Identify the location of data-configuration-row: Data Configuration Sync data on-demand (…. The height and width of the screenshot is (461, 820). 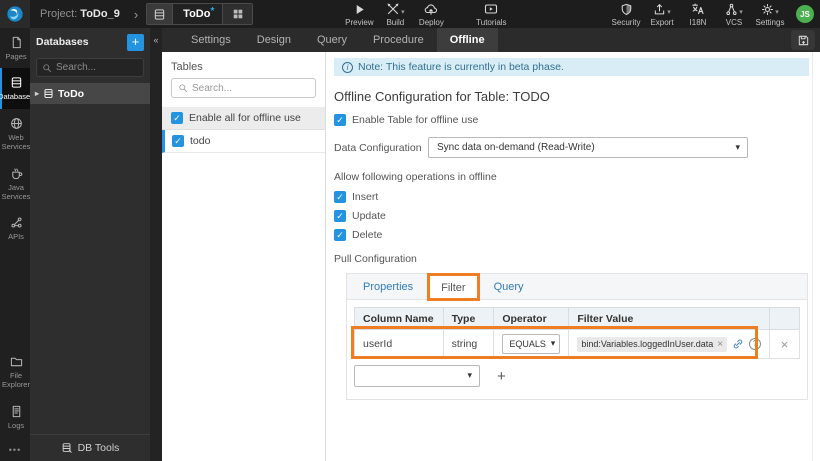
(572, 147).